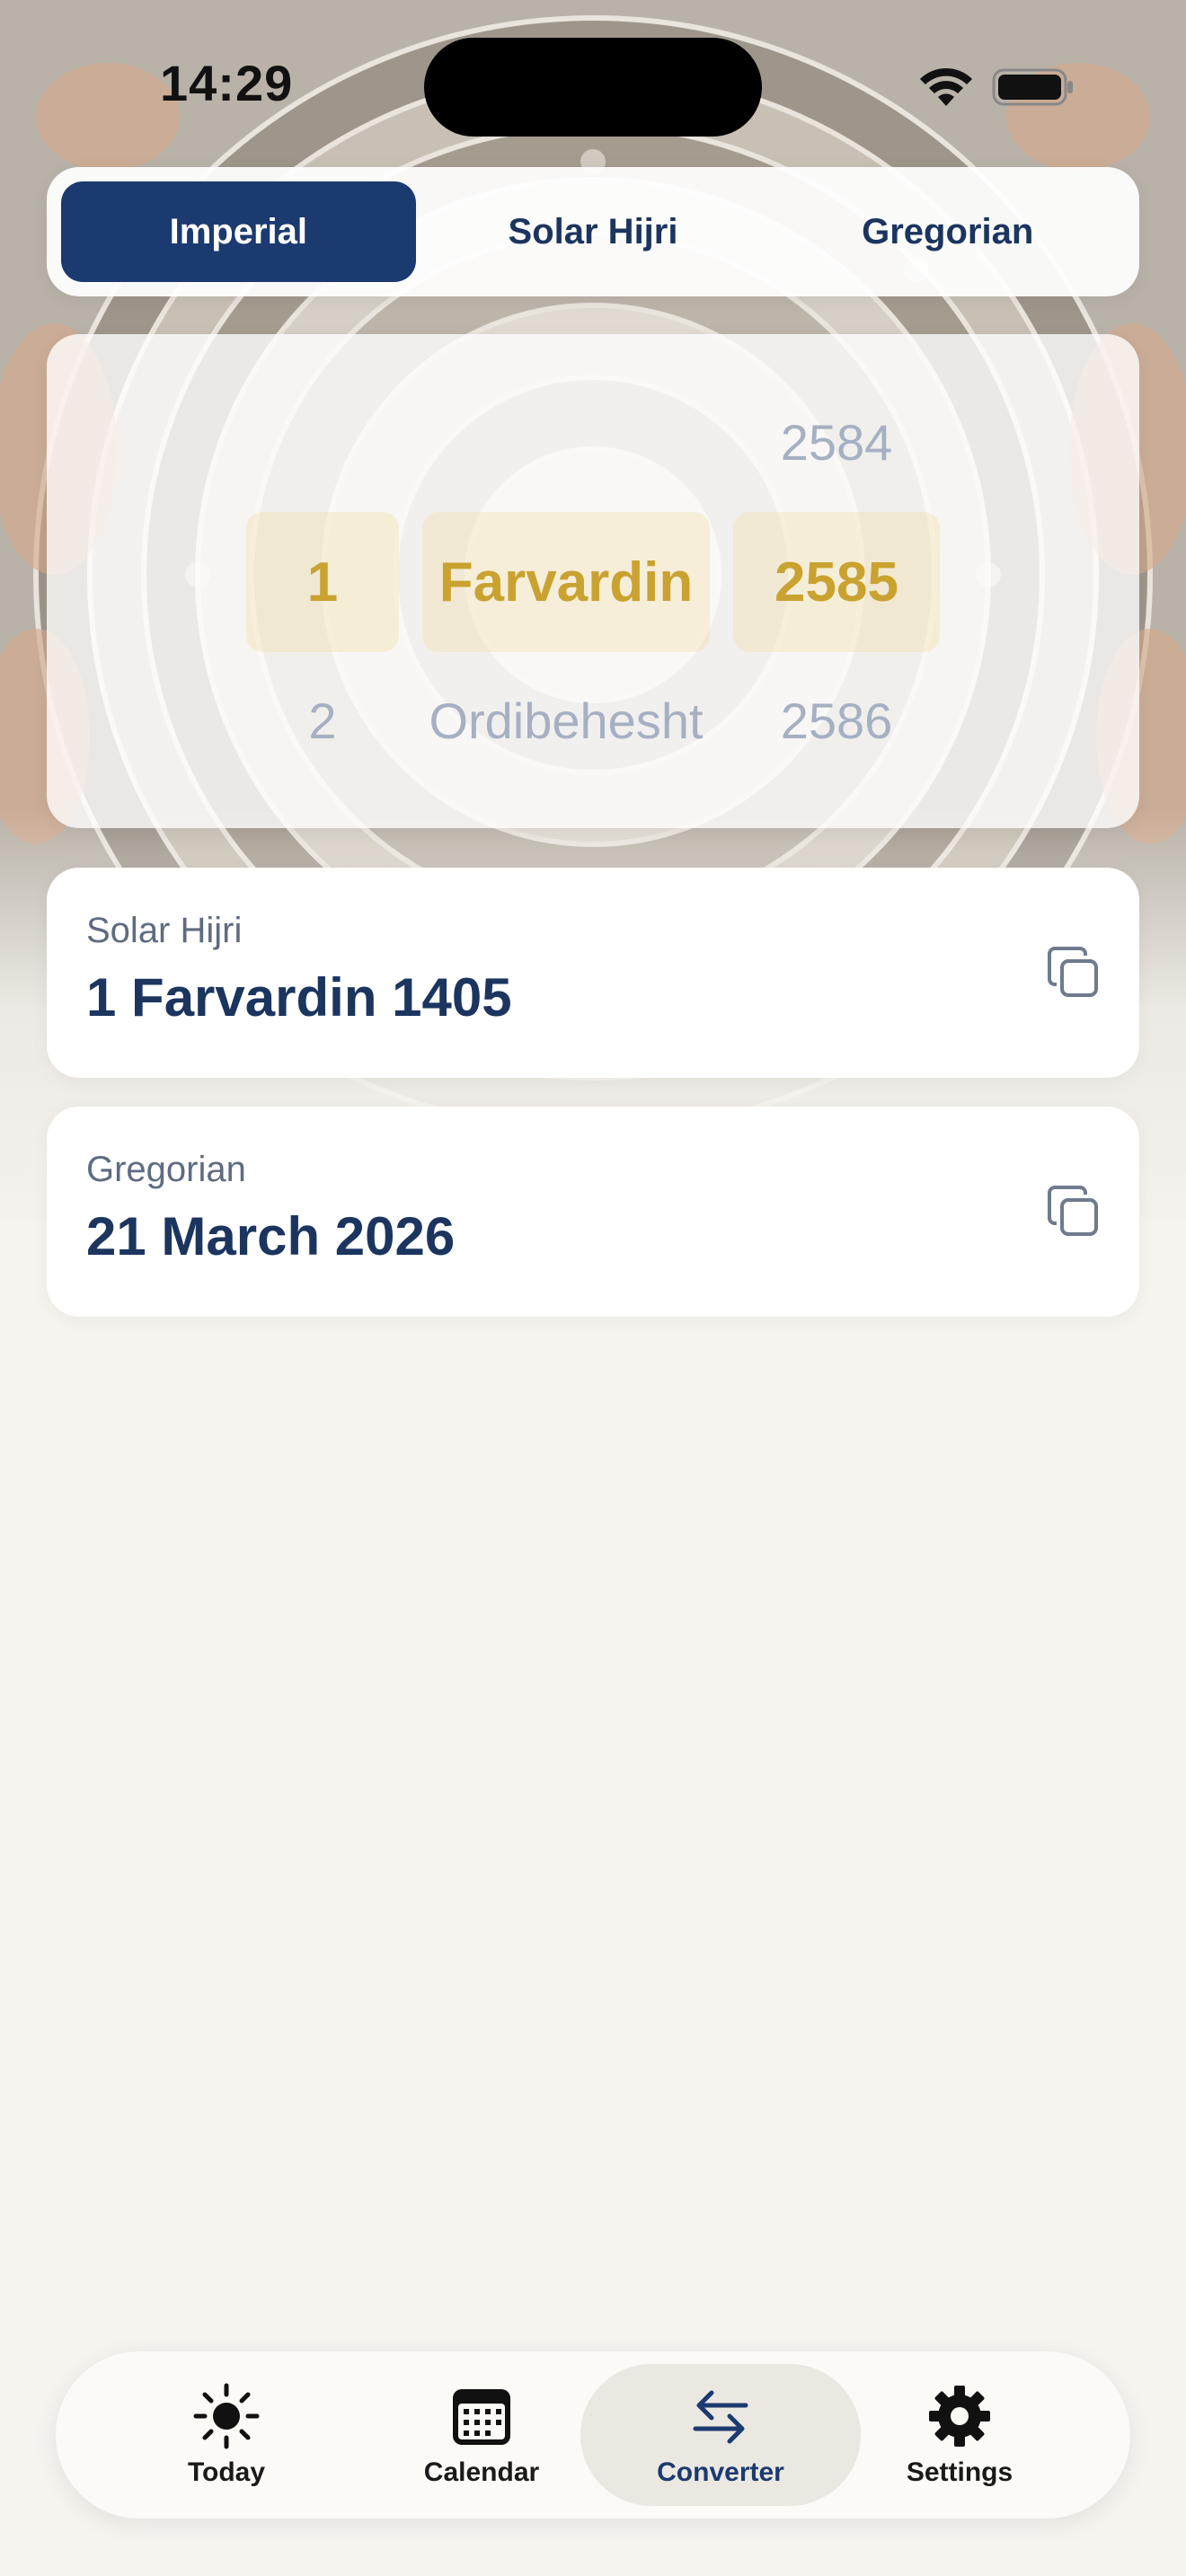 This screenshot has width=1186, height=2576. I want to click on tab-settings: Settings, so click(959, 2435).